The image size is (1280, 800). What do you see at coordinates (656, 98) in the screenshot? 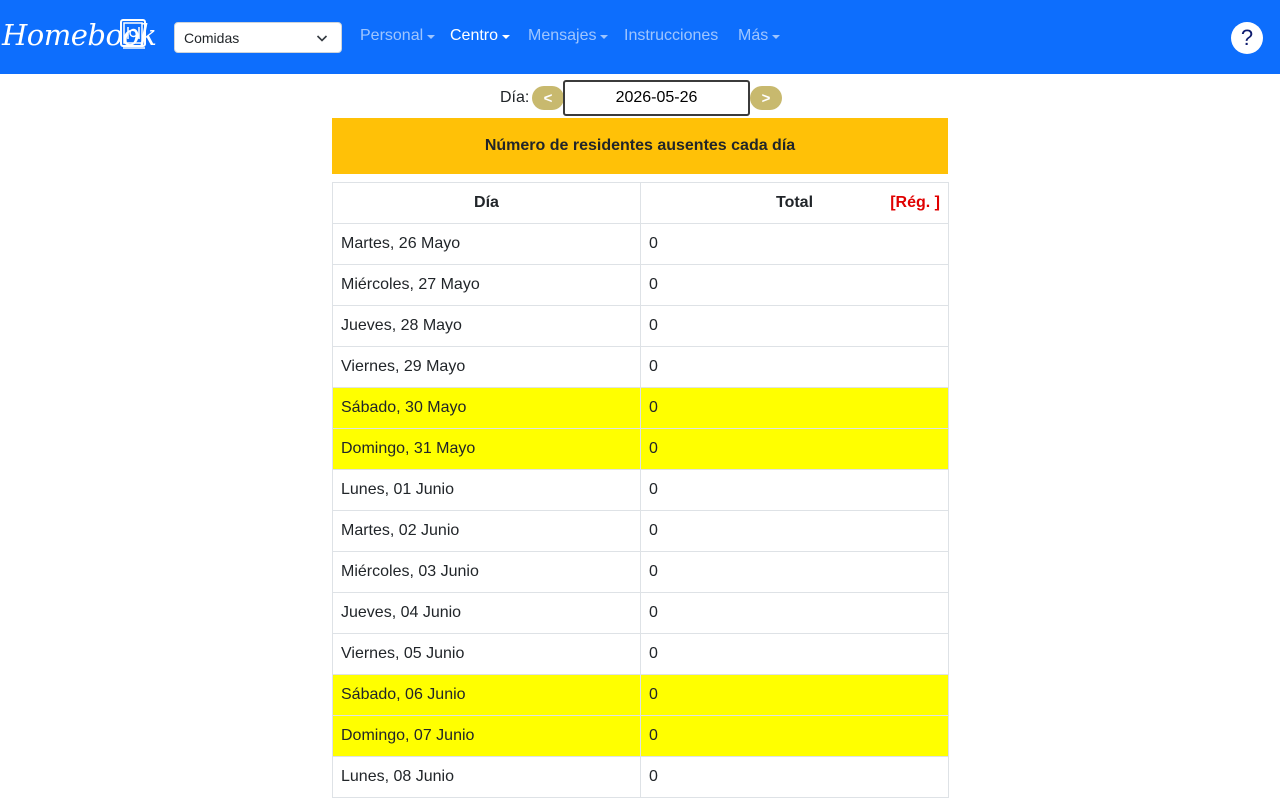
I see `date-input` at bounding box center [656, 98].